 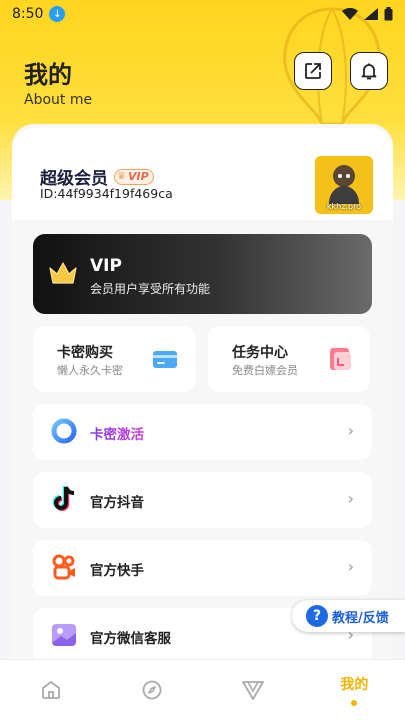 What do you see at coordinates (114, 359) in the screenshot?
I see `card-purchase-card: 卡密购买 懒人永久卡密` at bounding box center [114, 359].